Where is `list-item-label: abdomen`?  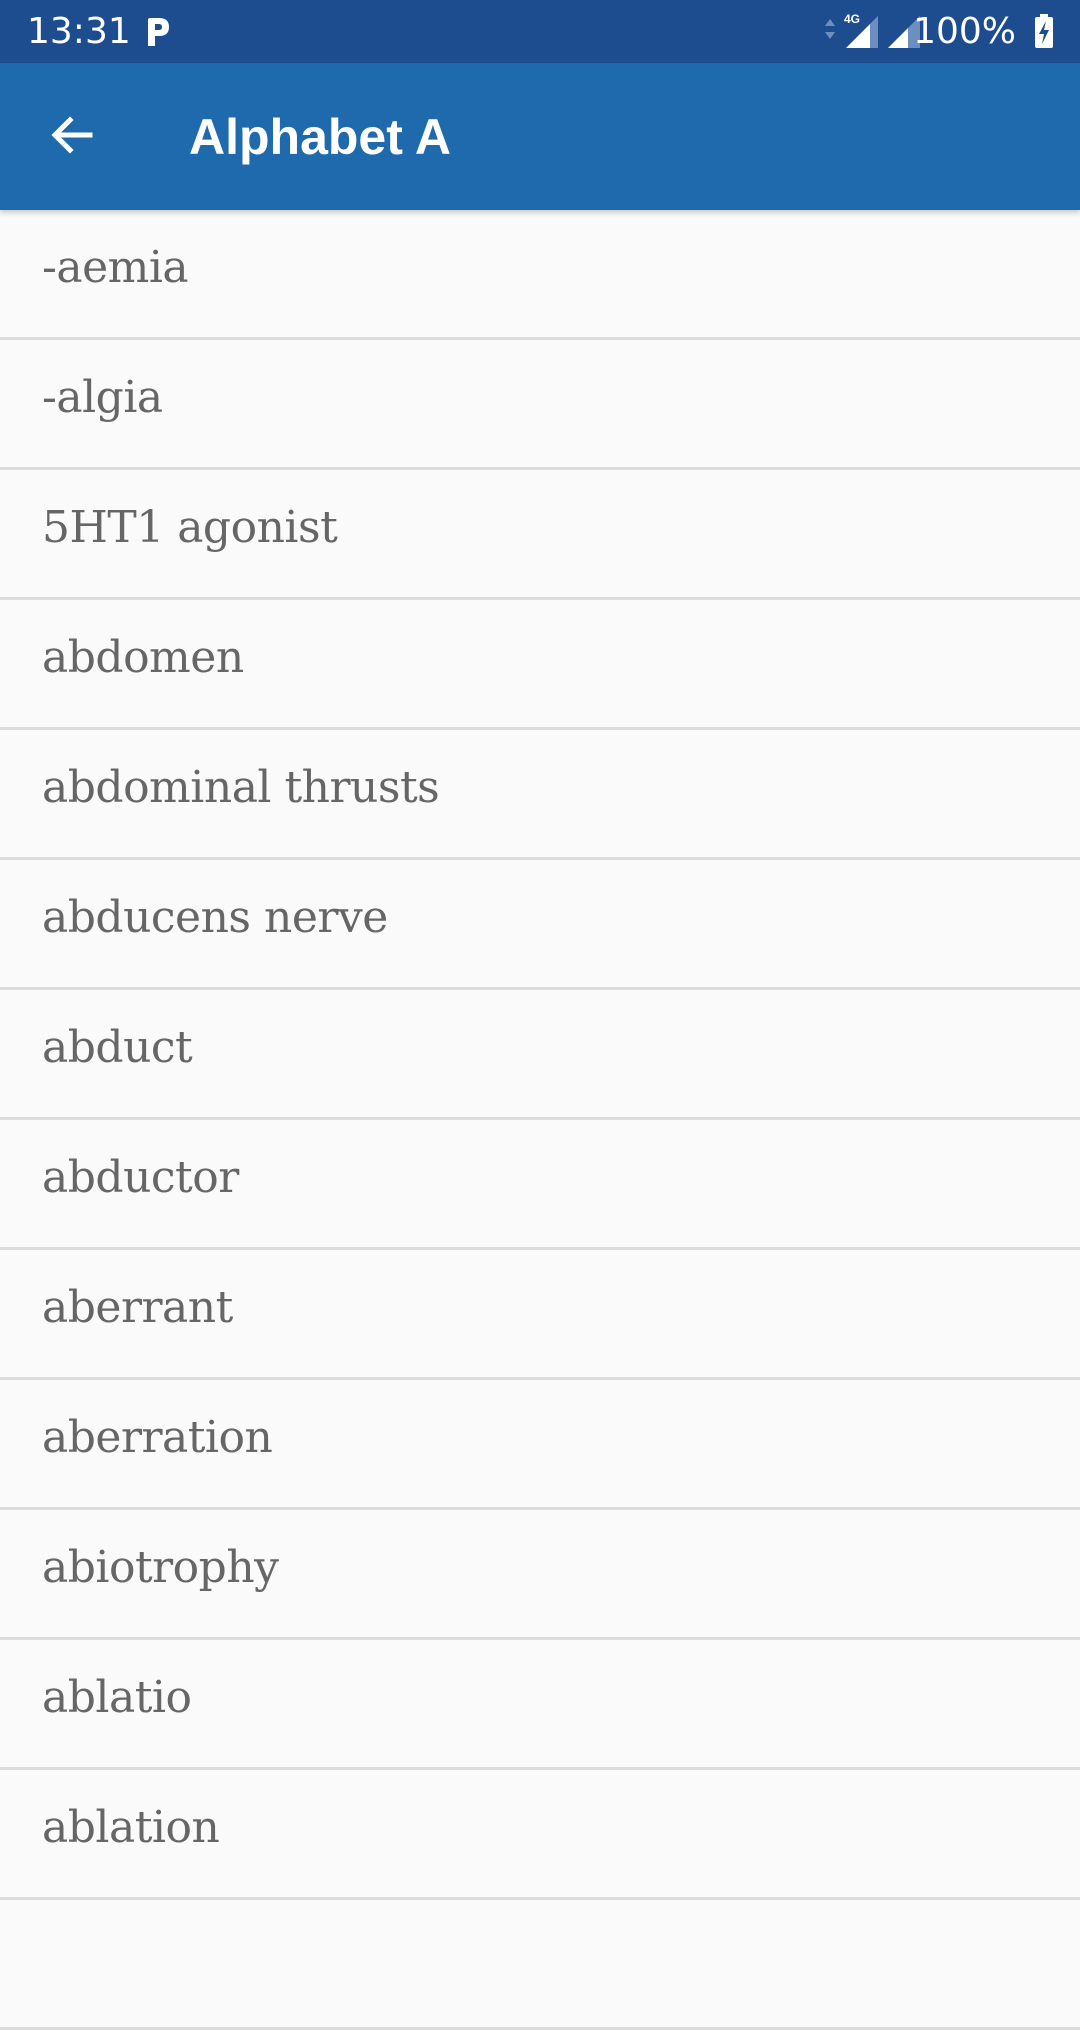 list-item-label: abdomen is located at coordinates (143, 657).